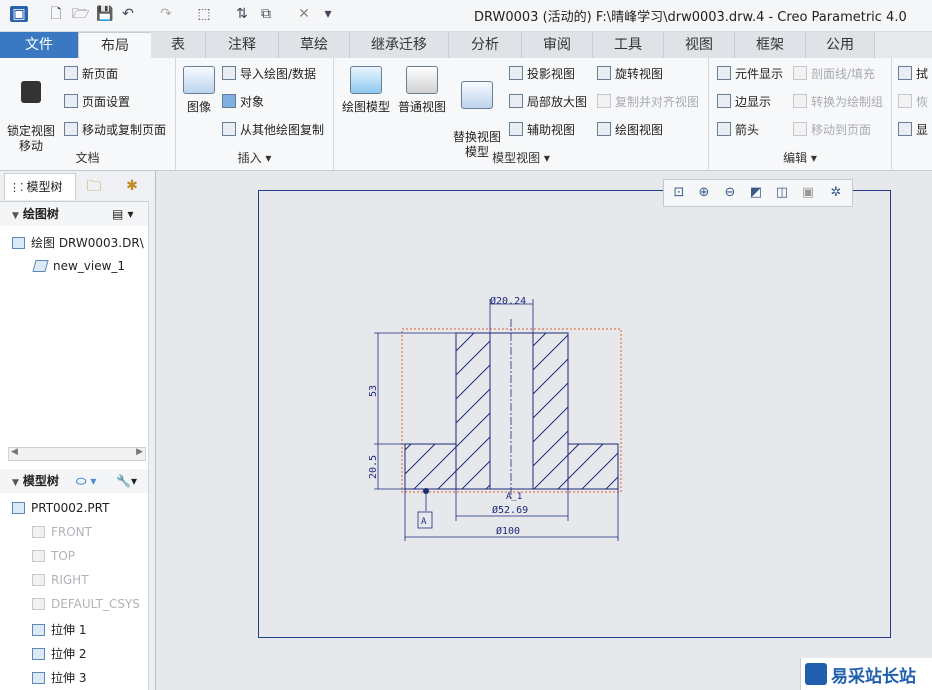  I want to click on tab-favorites: ✱, so click(132, 186).